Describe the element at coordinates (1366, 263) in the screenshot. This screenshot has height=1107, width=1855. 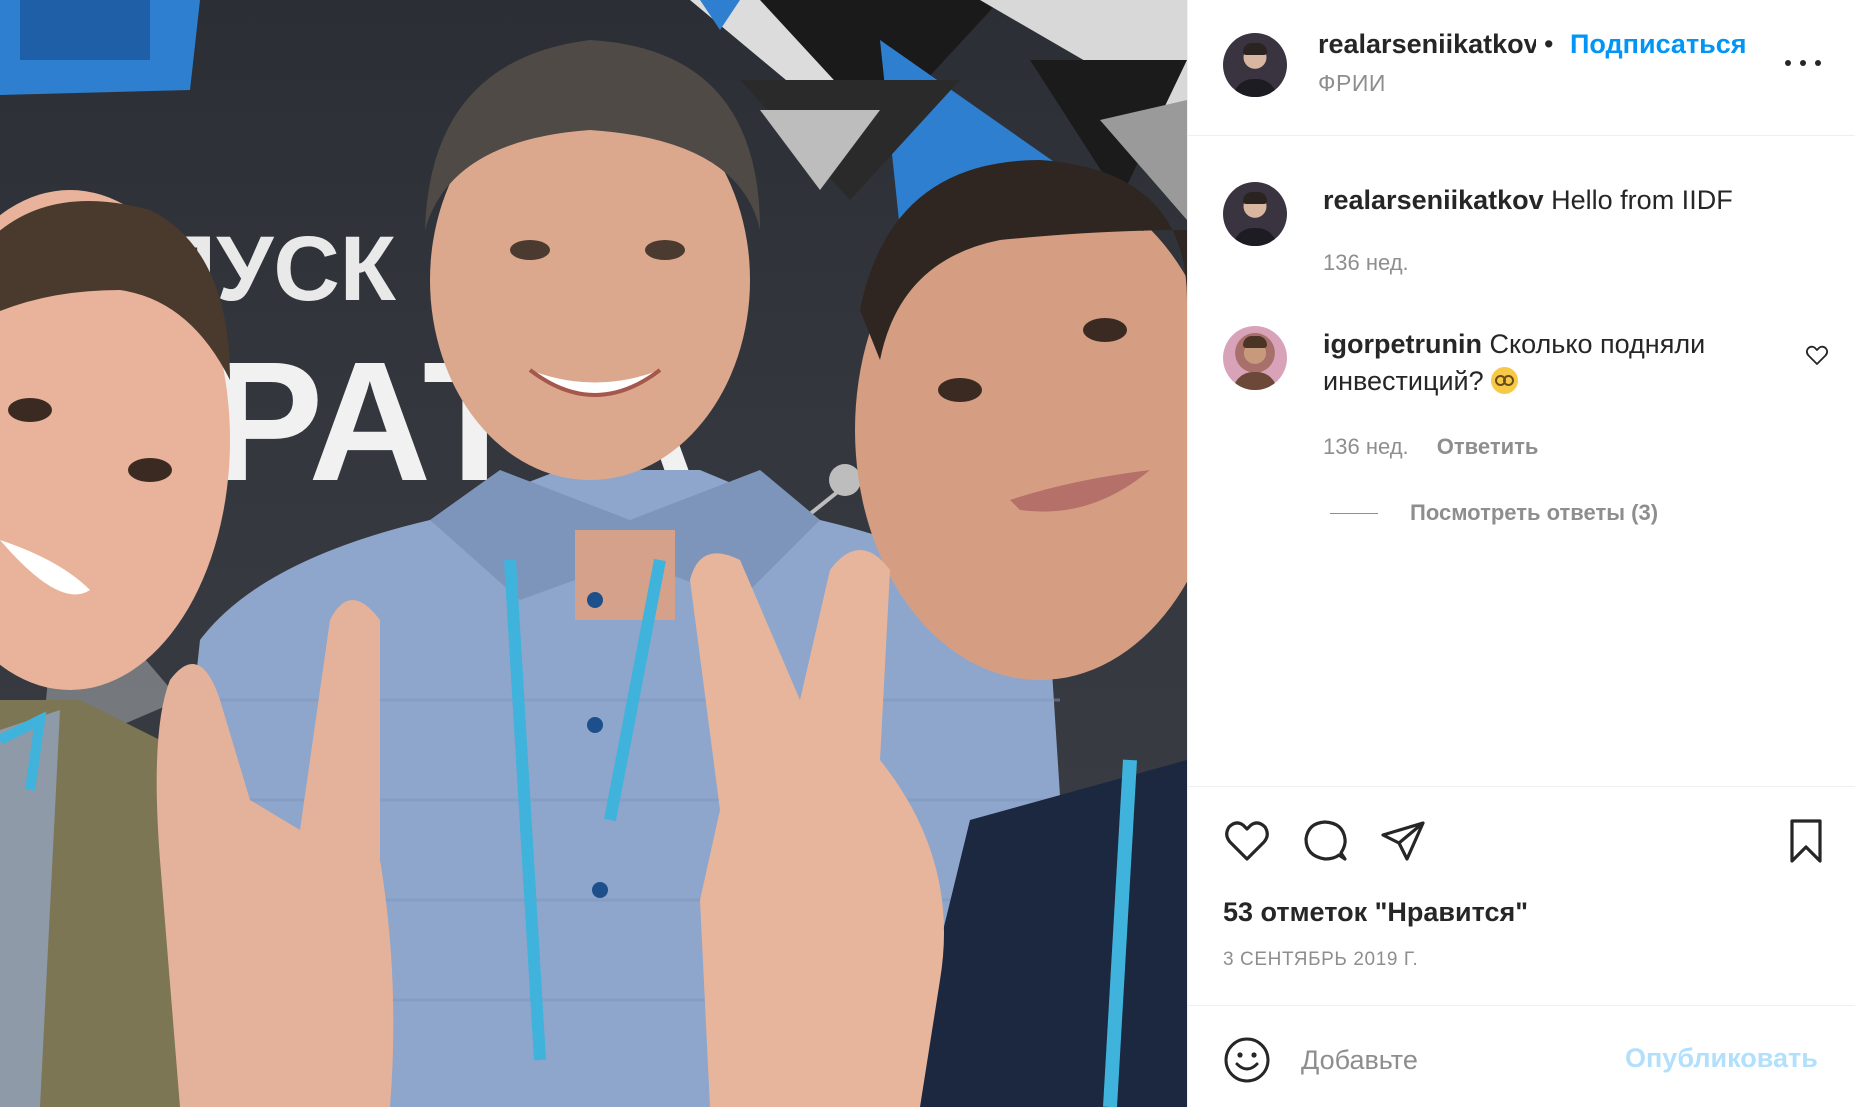
I see `caption-time: 136 нед.` at that location.